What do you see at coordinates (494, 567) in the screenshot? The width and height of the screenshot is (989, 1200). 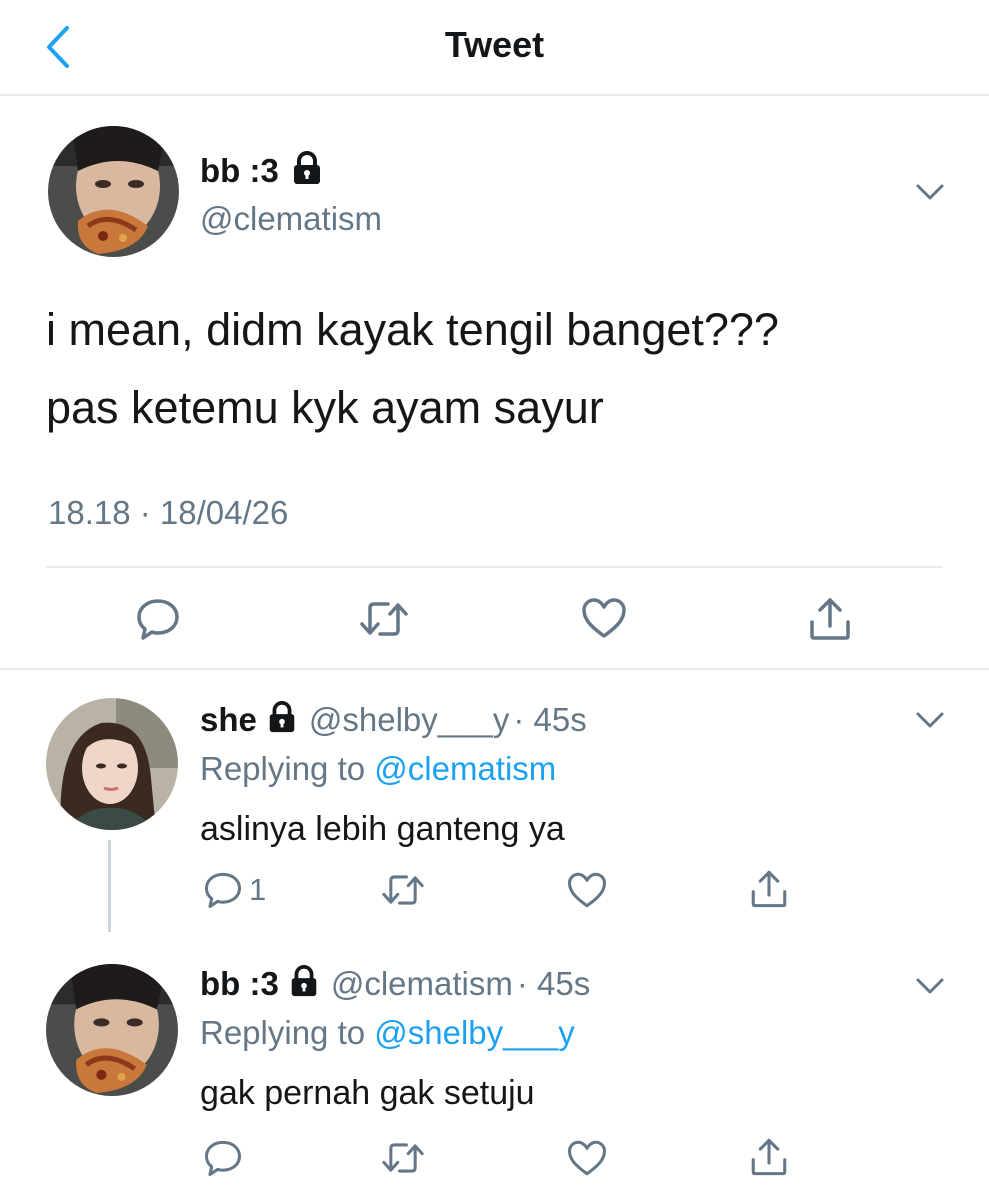 I see `divider` at bounding box center [494, 567].